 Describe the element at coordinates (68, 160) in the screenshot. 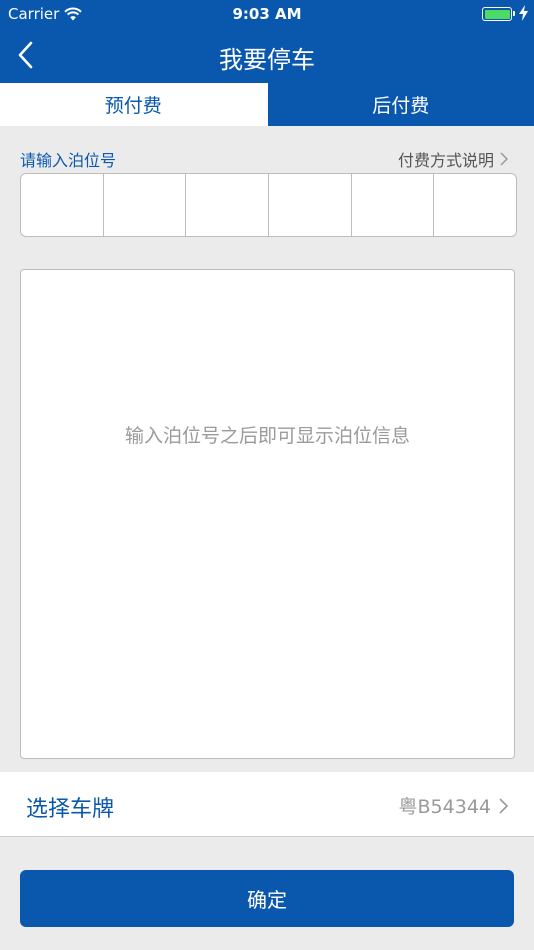

I see `berth-number-label: 请输入泊位号` at that location.